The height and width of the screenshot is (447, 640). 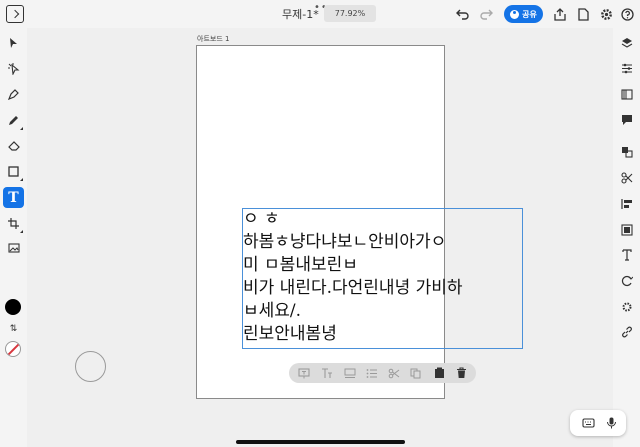 What do you see at coordinates (13, 307) in the screenshot?
I see `fill-color-swatch` at bounding box center [13, 307].